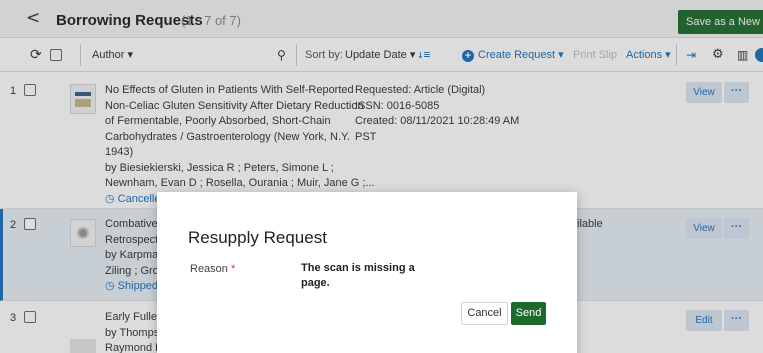 This screenshot has width=763, height=353. Describe the element at coordinates (361, 276) in the screenshot. I see `reason-value: The scan is missing a page.` at that location.